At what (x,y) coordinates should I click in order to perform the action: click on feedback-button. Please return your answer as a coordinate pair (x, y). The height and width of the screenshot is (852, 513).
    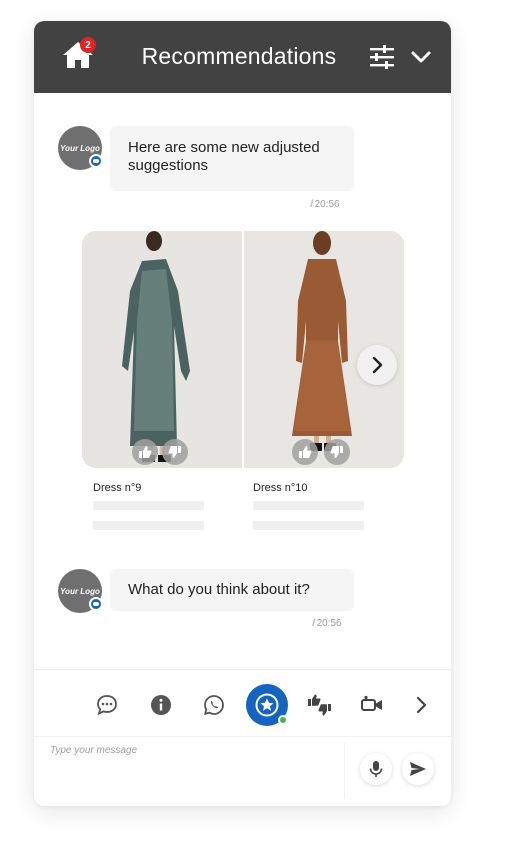
    Looking at the image, I should click on (320, 705).